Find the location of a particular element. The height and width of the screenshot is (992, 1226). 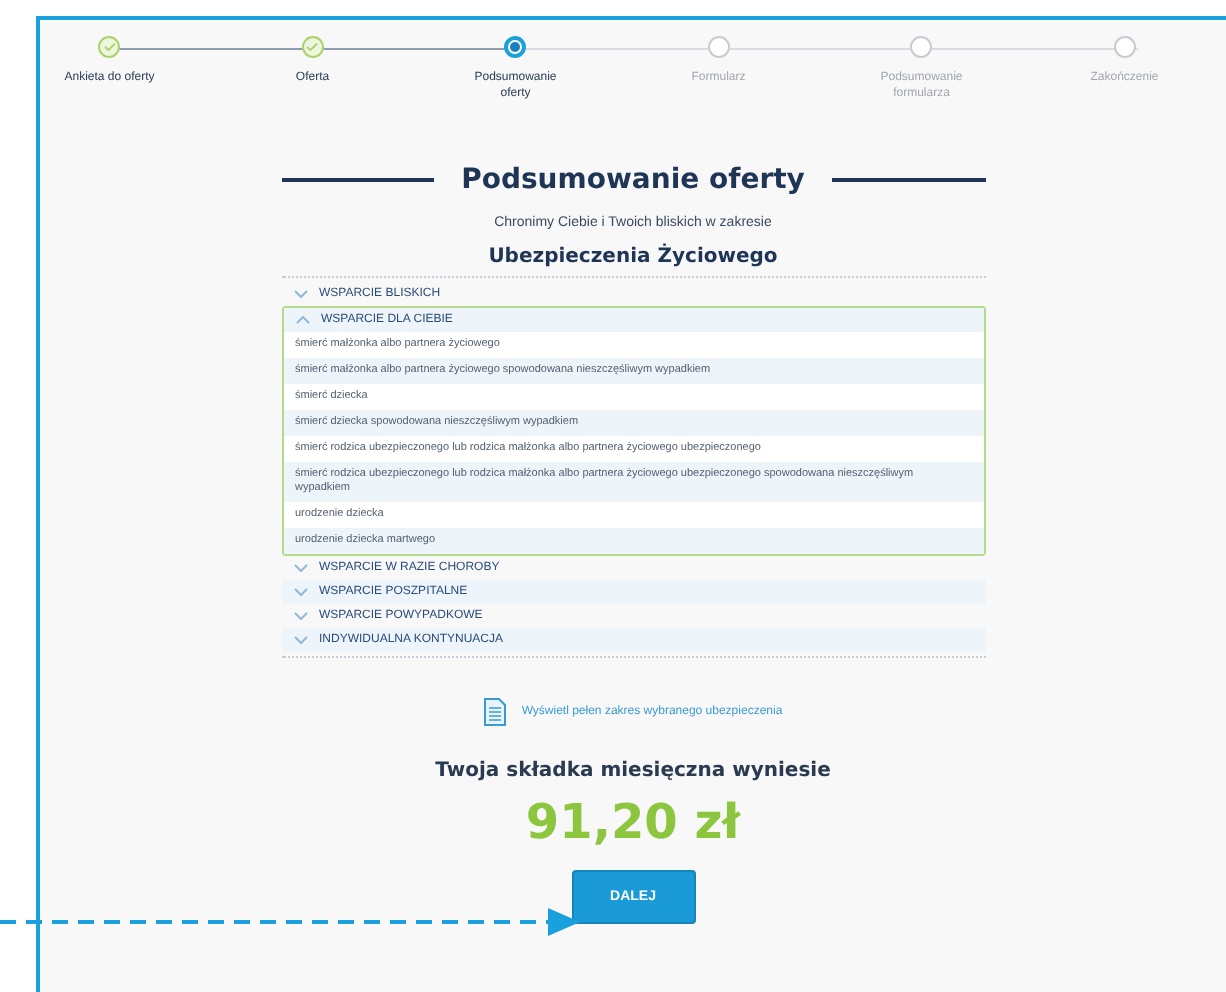

premium-label: Twoja składka miesięczna wyniesie is located at coordinates (633, 771).